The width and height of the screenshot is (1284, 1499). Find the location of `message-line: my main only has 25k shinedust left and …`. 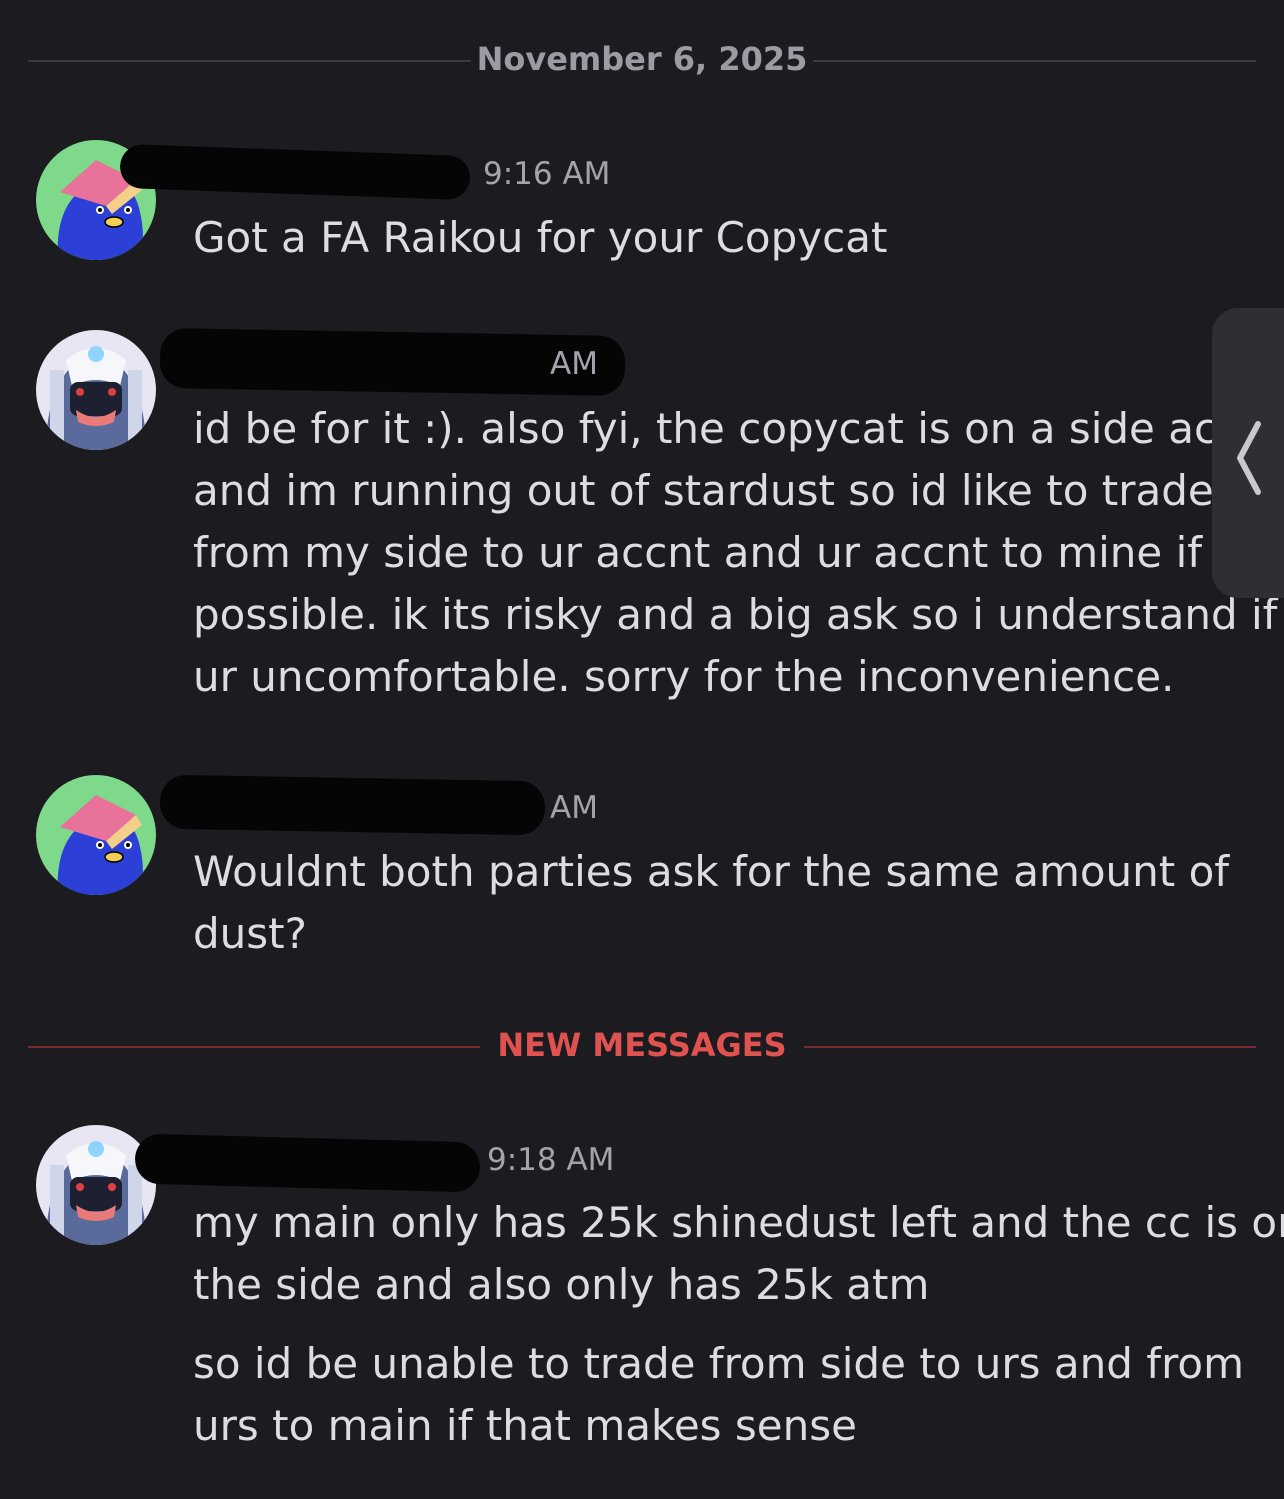

message-line: my main only has 25k shinedust left and … is located at coordinates (738, 1222).